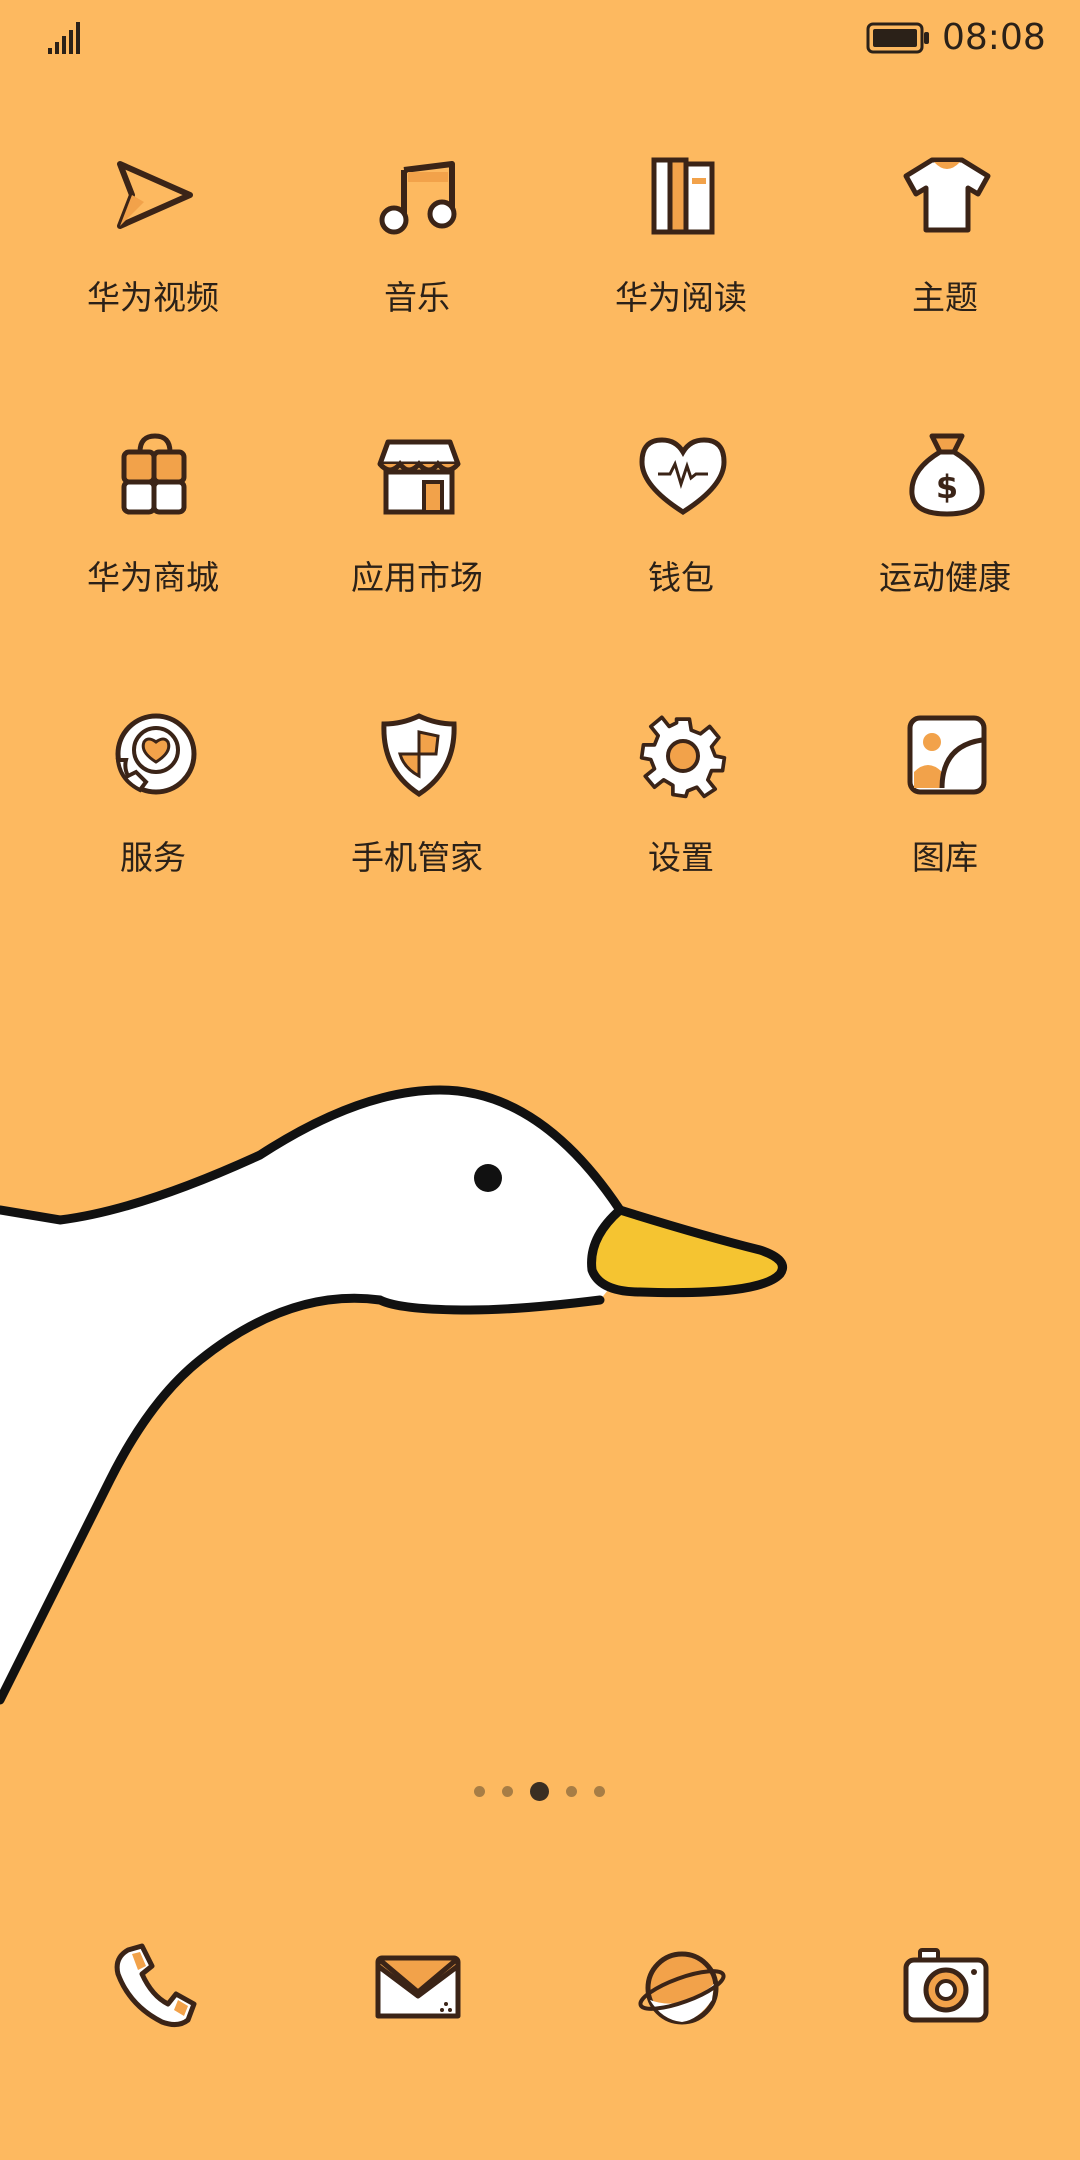  I want to click on app-health: $ 运动健康, so click(942, 540).